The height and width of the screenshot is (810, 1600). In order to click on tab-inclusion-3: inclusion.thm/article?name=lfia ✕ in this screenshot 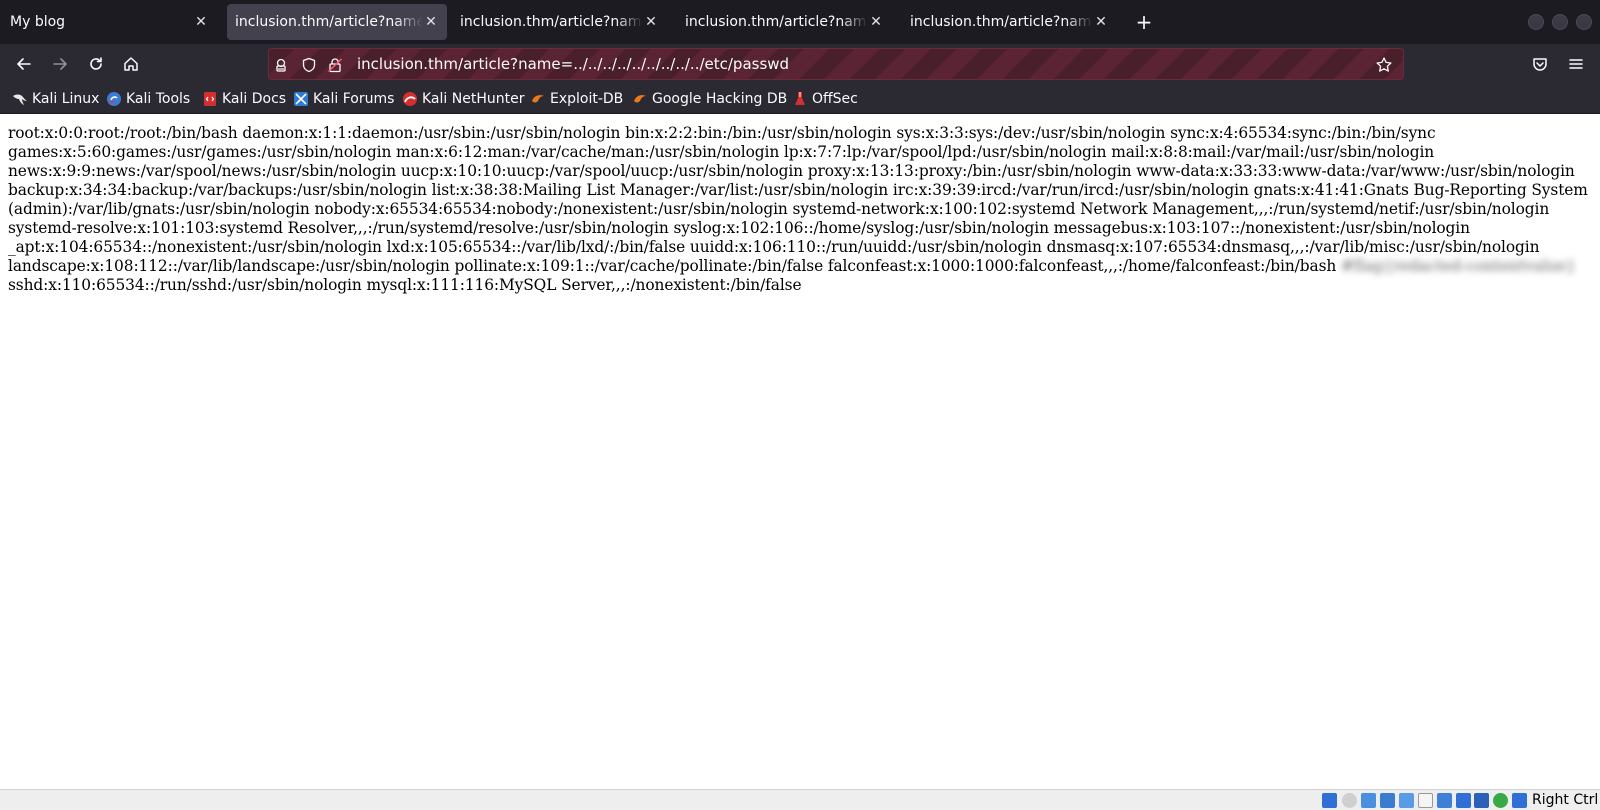, I will do `click(784, 22)`.